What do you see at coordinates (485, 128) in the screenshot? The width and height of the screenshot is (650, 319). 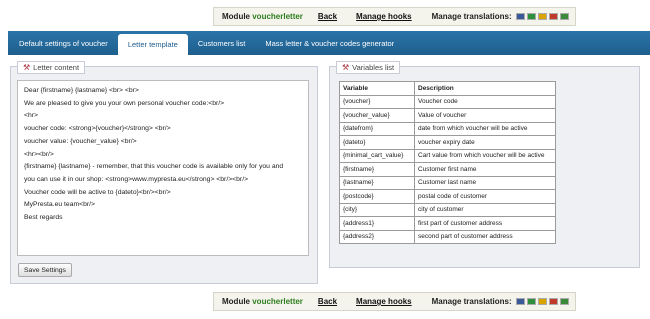 I see `description-cell: date from which voucher will be active` at bounding box center [485, 128].